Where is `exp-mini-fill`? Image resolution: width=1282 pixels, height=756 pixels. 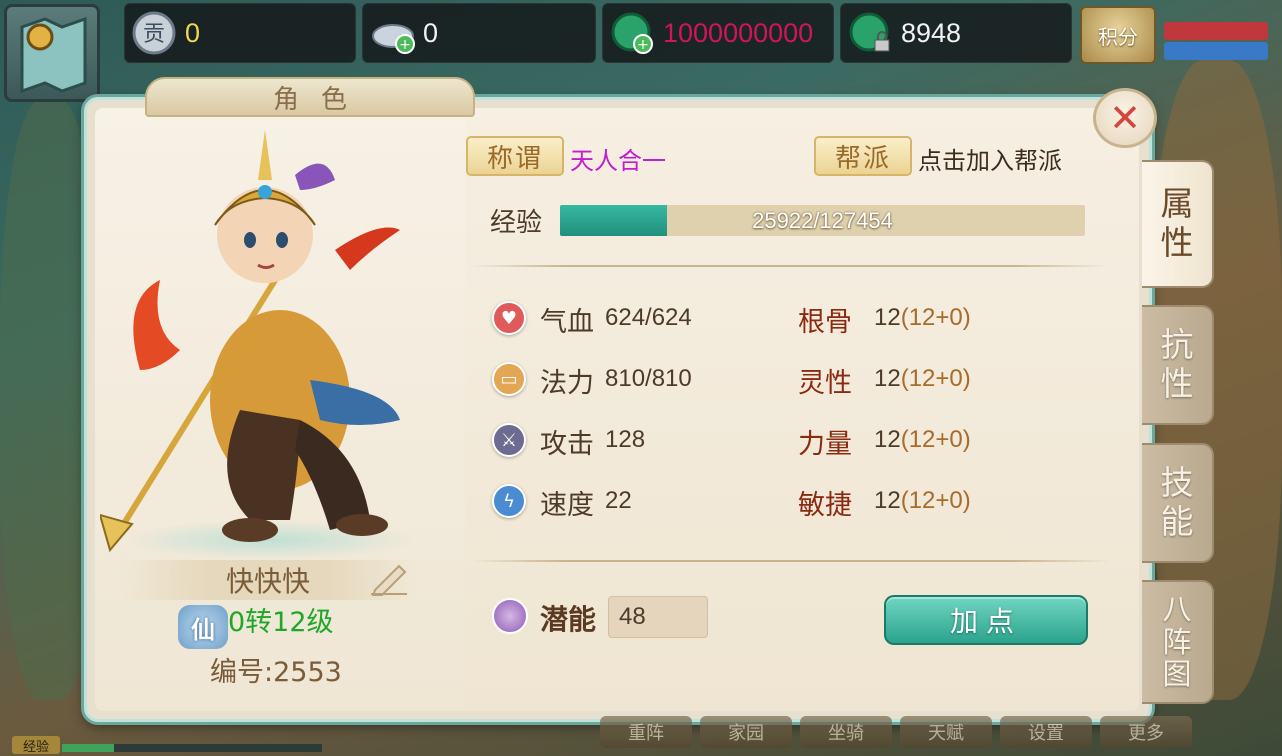 exp-mini-fill is located at coordinates (88, 748).